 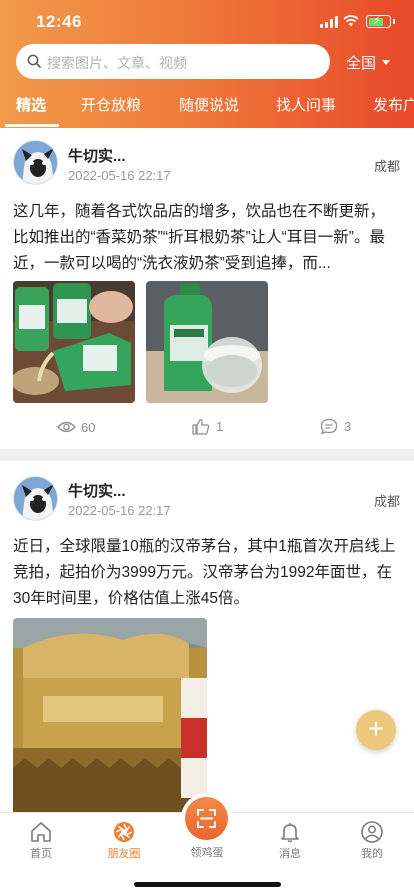 I want to click on eye-icon, so click(x=66, y=427).